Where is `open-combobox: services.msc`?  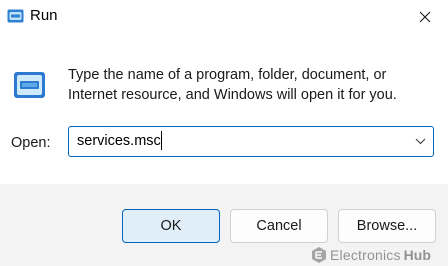
open-combobox: services.msc is located at coordinates (251, 141).